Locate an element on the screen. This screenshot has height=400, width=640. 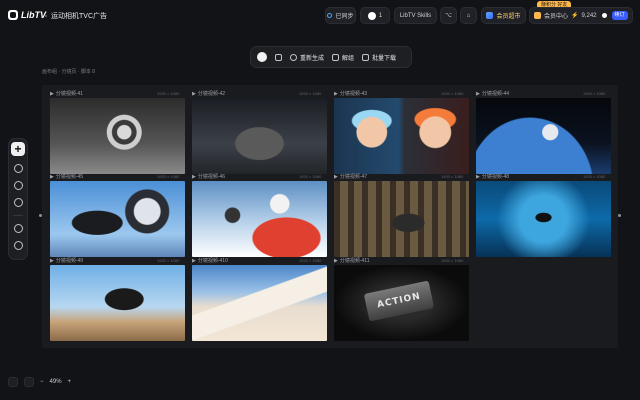
cell-title: 分镜视频-45 is located at coordinates (69, 177).